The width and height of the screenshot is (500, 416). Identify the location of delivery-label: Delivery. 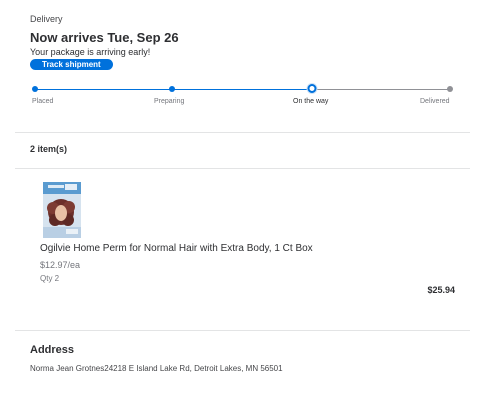
(46, 19).